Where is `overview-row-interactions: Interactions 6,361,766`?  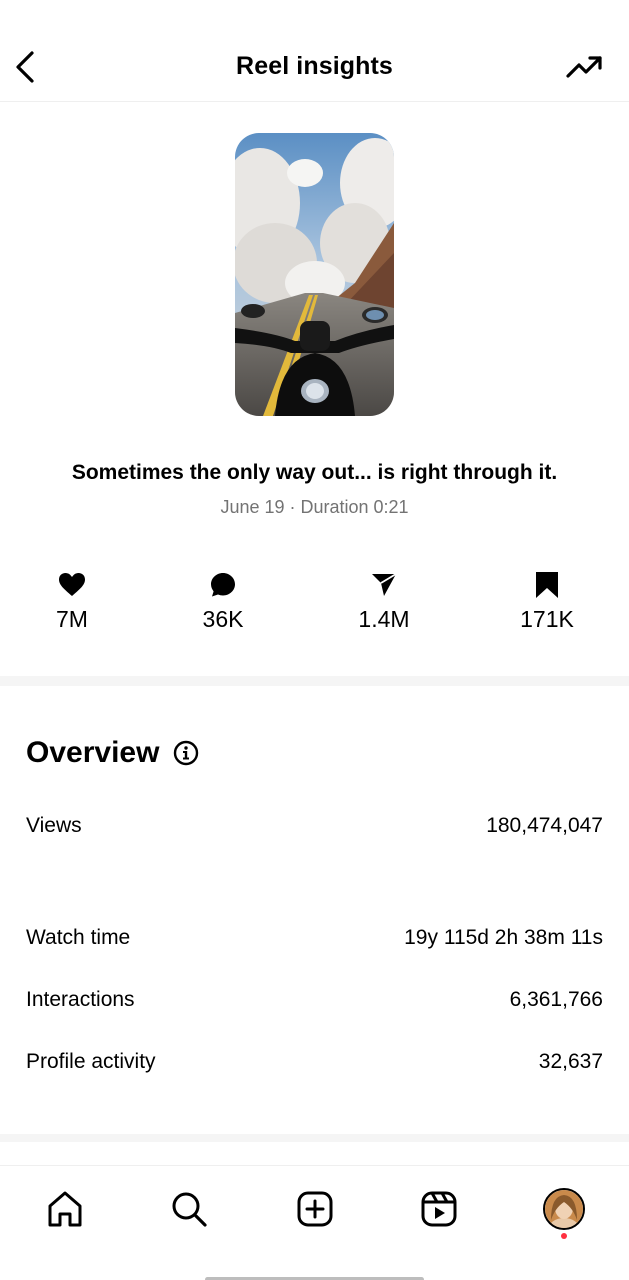
overview-row-interactions: Interactions 6,361,766 is located at coordinates (314, 1000).